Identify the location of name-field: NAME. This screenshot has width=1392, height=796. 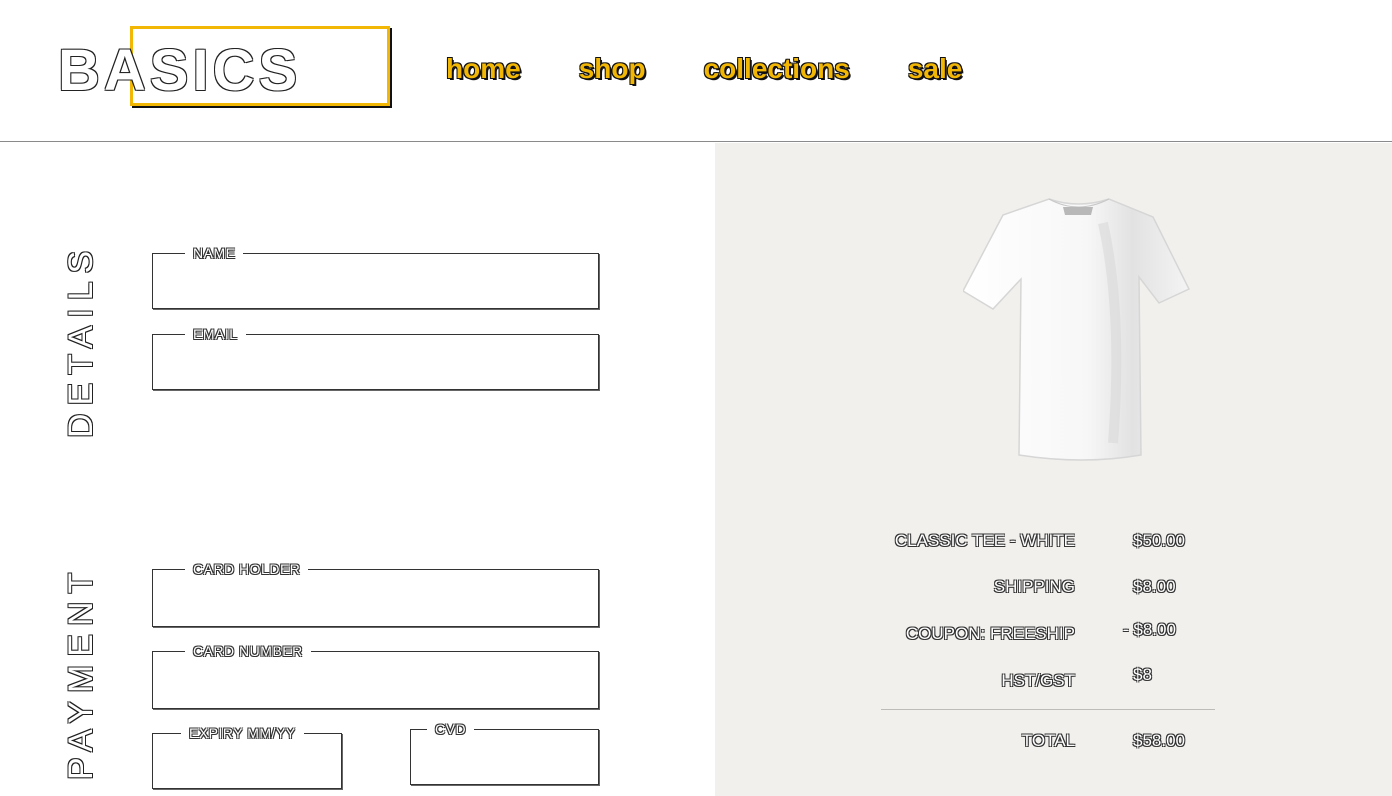
(375, 277).